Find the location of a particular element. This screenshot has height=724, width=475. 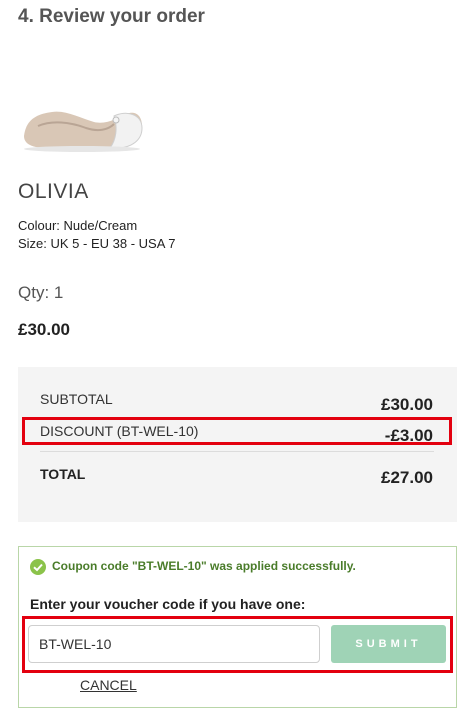

subtotal-label: SUBTOTAL is located at coordinates (76, 399).